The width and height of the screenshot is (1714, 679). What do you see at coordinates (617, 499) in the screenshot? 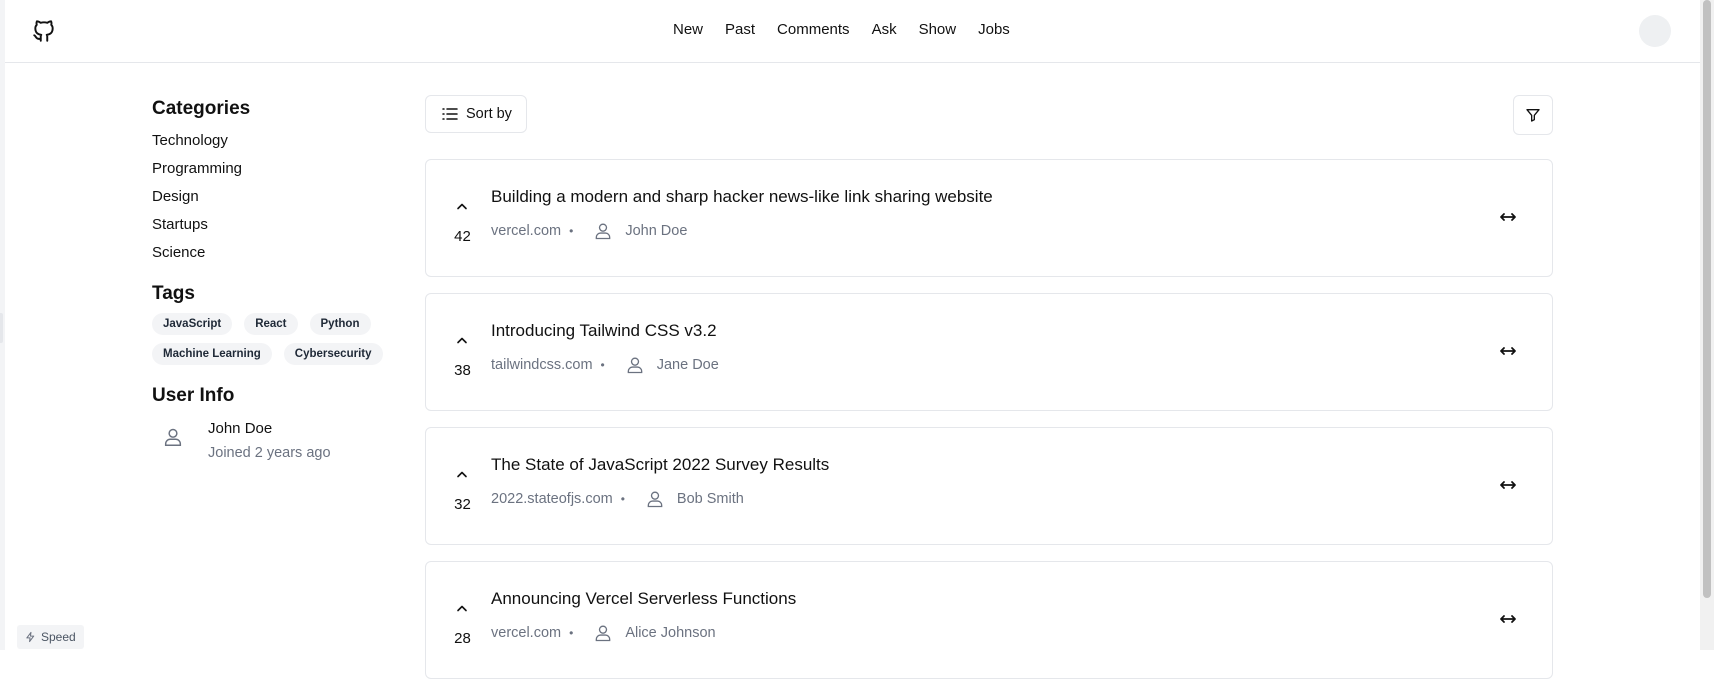
I see `post-meta: 2022.stateofjs.com • Bob Smith` at bounding box center [617, 499].